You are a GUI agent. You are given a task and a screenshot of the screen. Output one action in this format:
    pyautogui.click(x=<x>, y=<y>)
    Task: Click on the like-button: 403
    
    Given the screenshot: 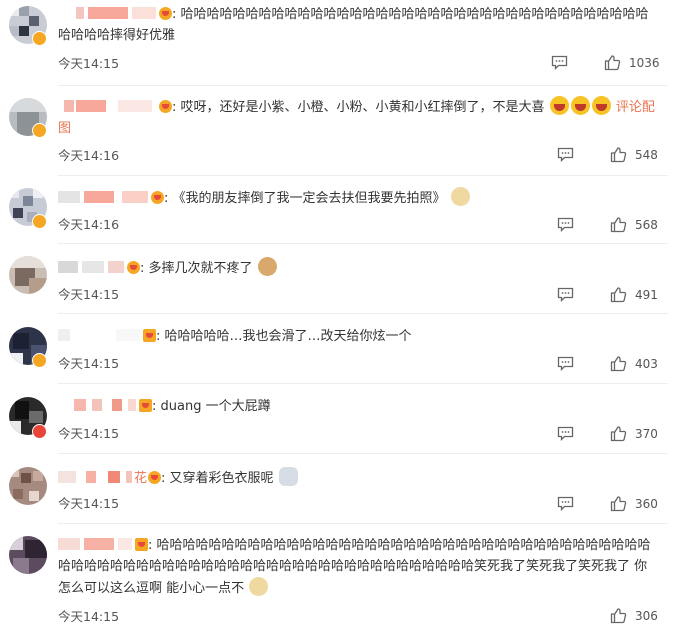 What is the action you would take?
    pyautogui.click(x=634, y=363)
    